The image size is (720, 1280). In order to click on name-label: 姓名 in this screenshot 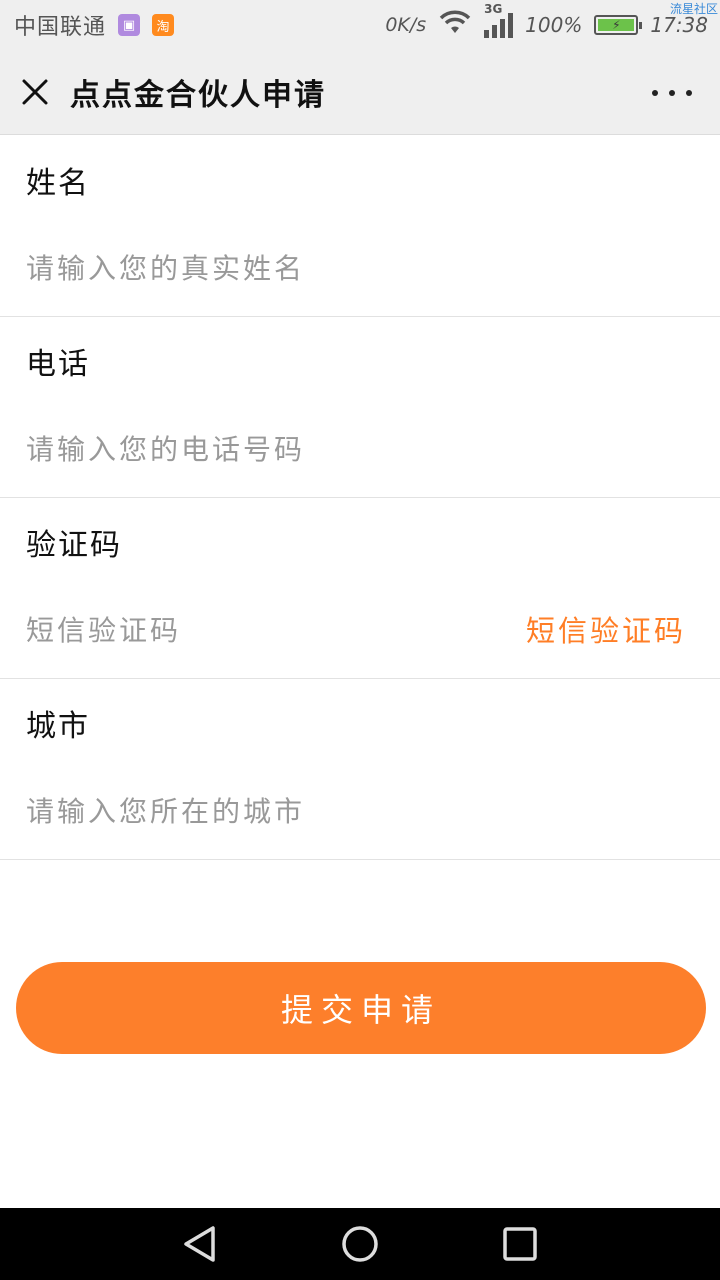, I will do `click(58, 183)`.